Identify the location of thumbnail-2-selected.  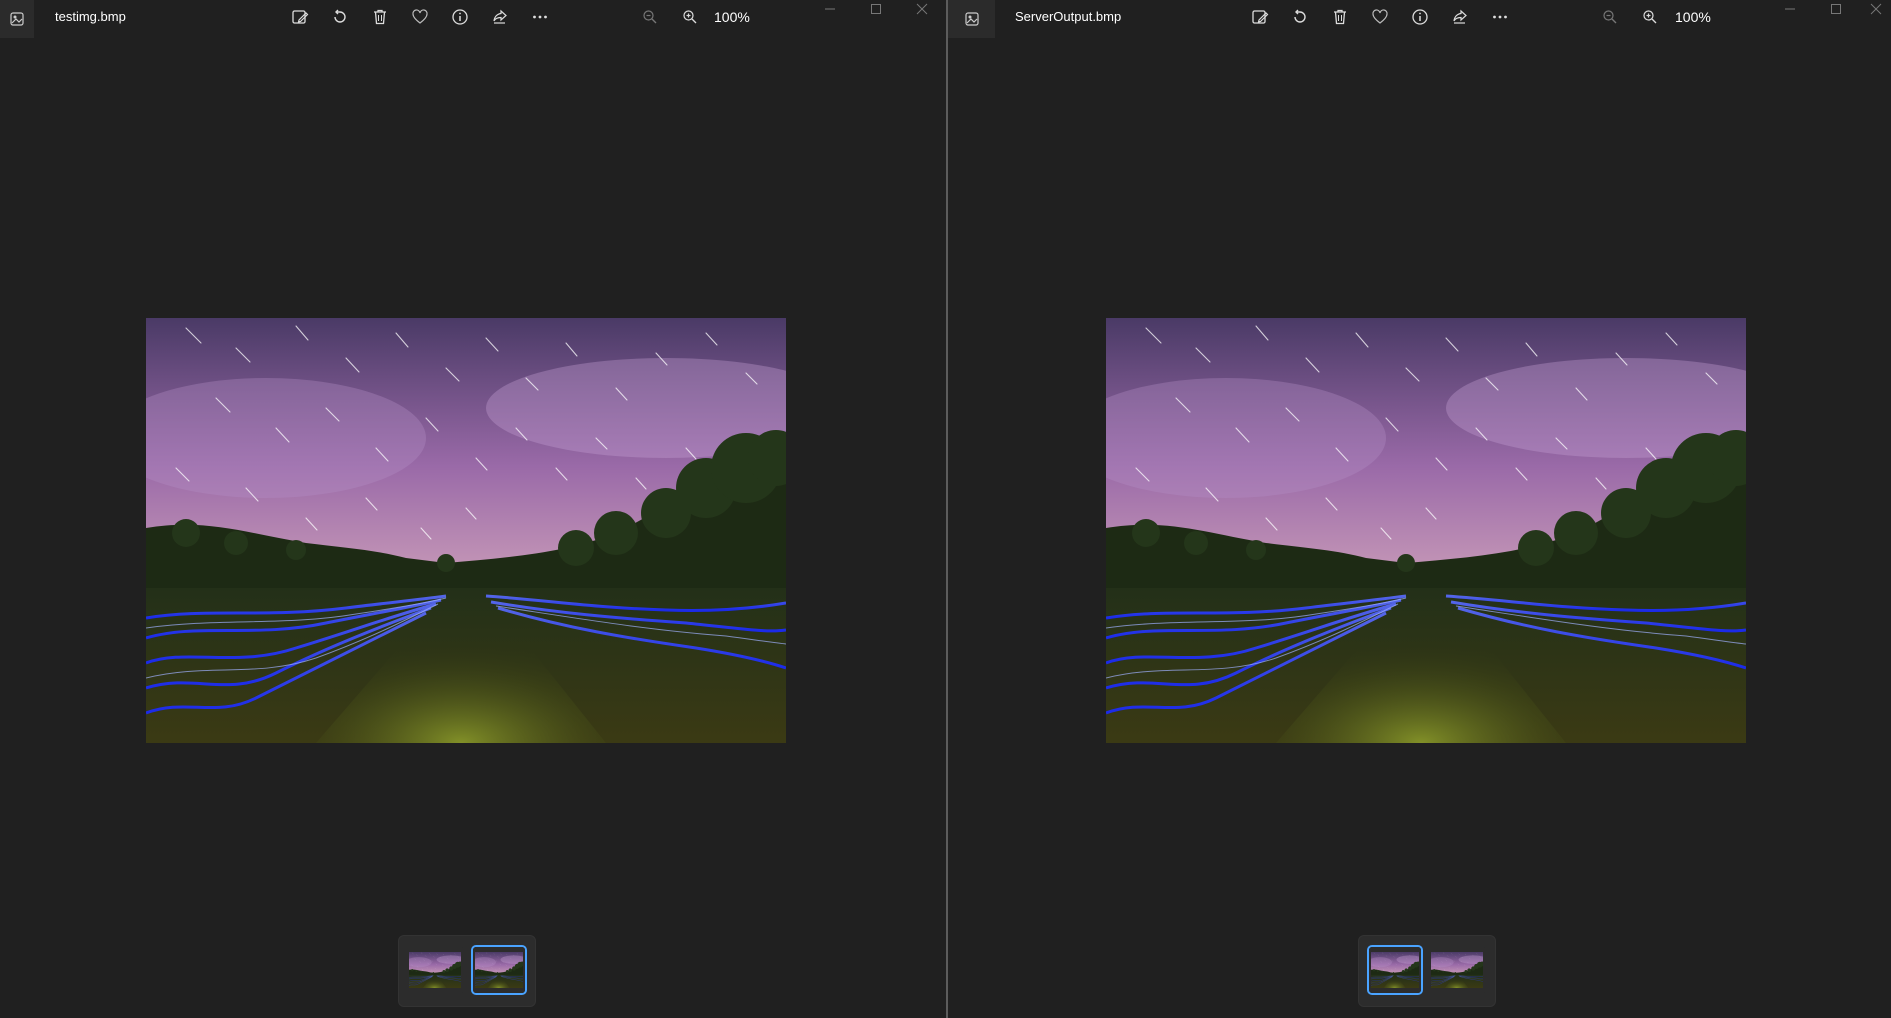
(499, 970).